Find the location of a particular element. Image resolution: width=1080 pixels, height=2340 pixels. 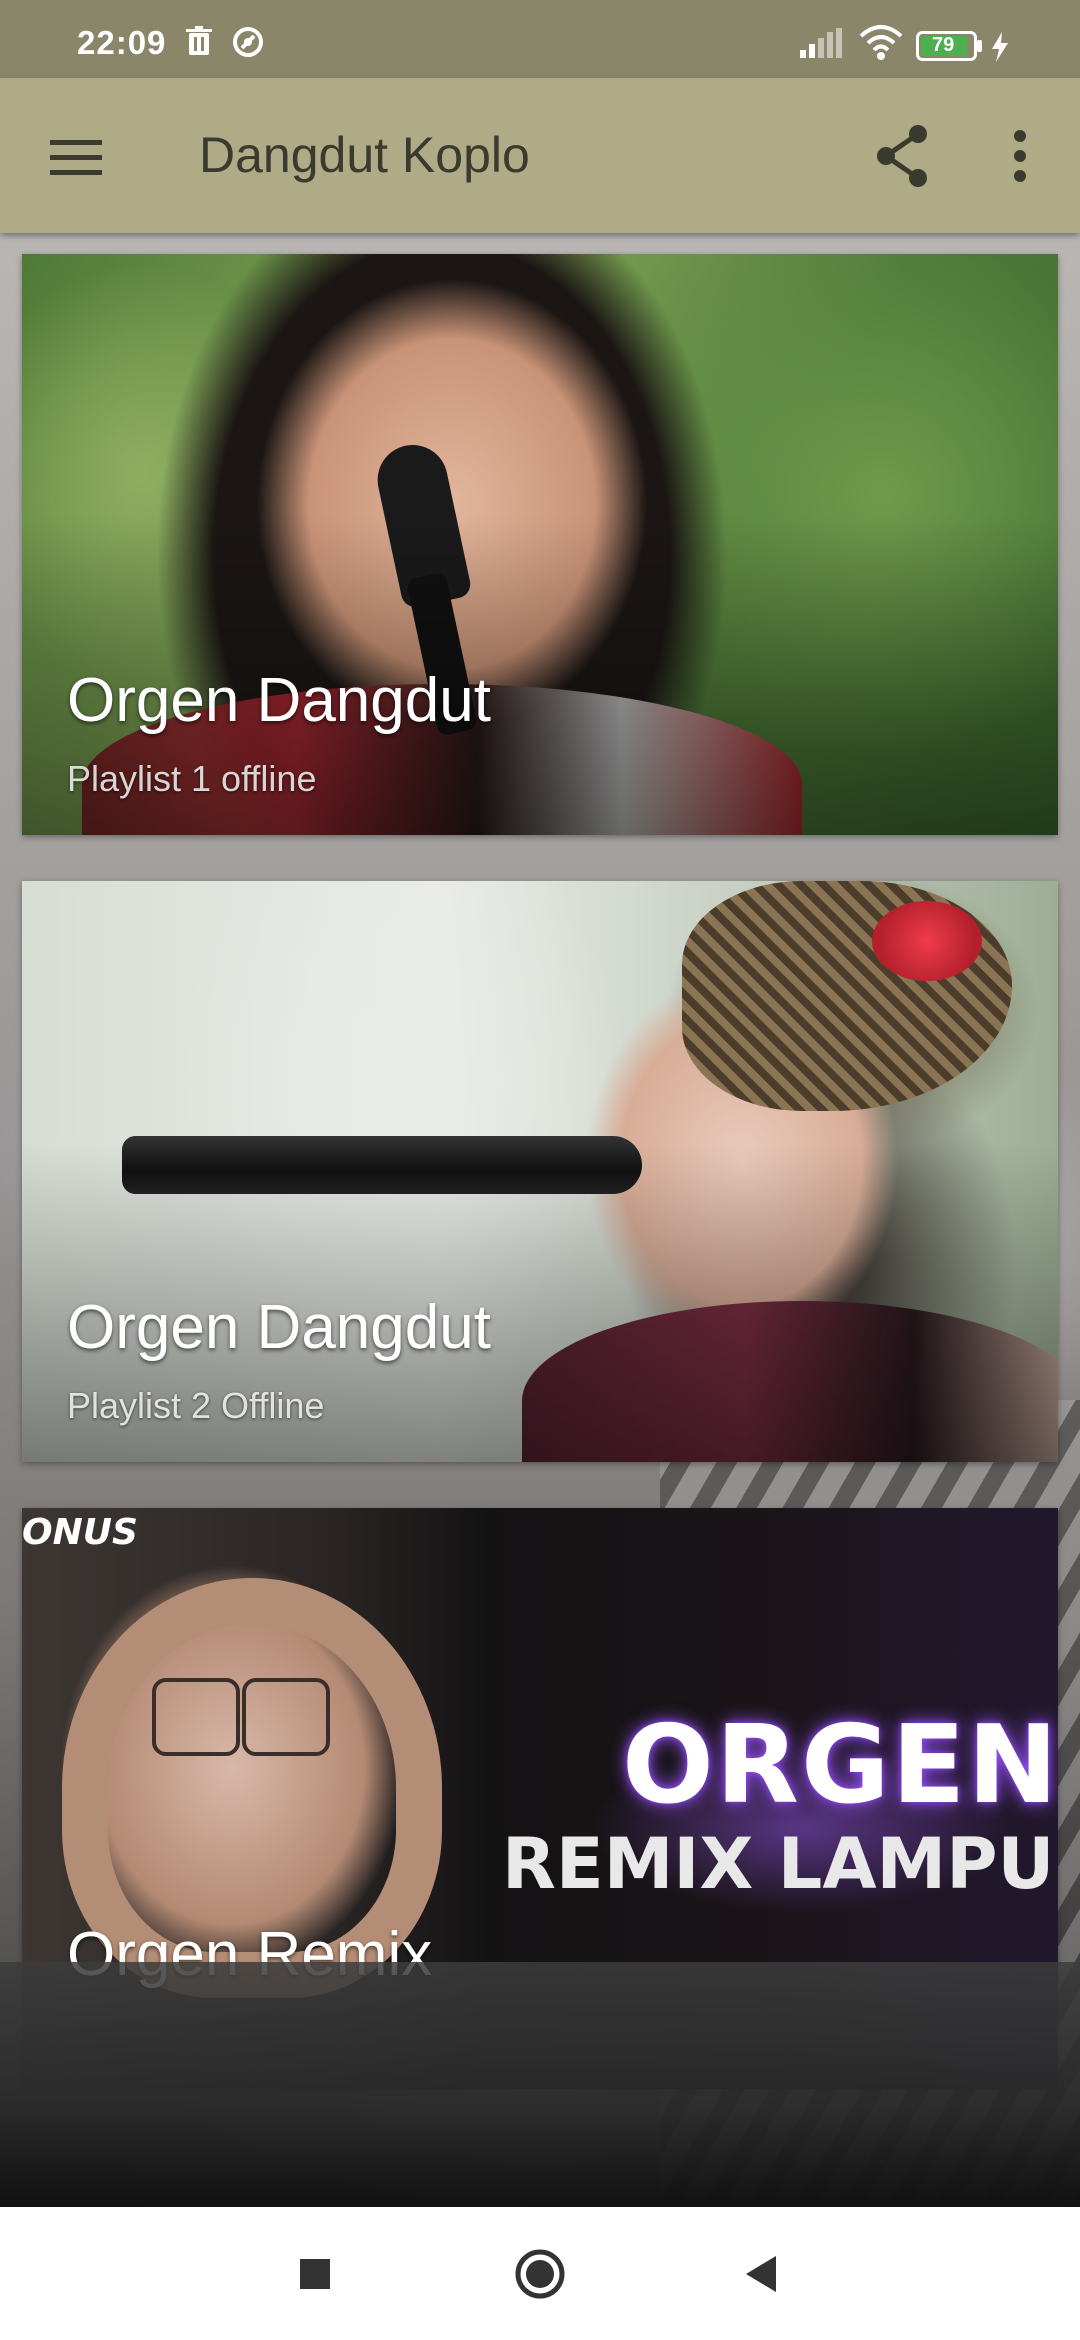

app-bar: Dangdut Koplo is located at coordinates (540, 155).